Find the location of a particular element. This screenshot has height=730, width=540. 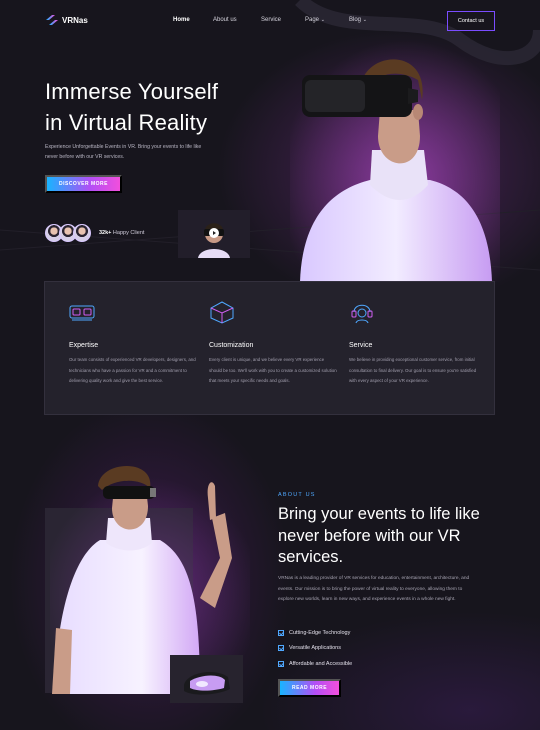

feature-title: Service is located at coordinates (361, 345).